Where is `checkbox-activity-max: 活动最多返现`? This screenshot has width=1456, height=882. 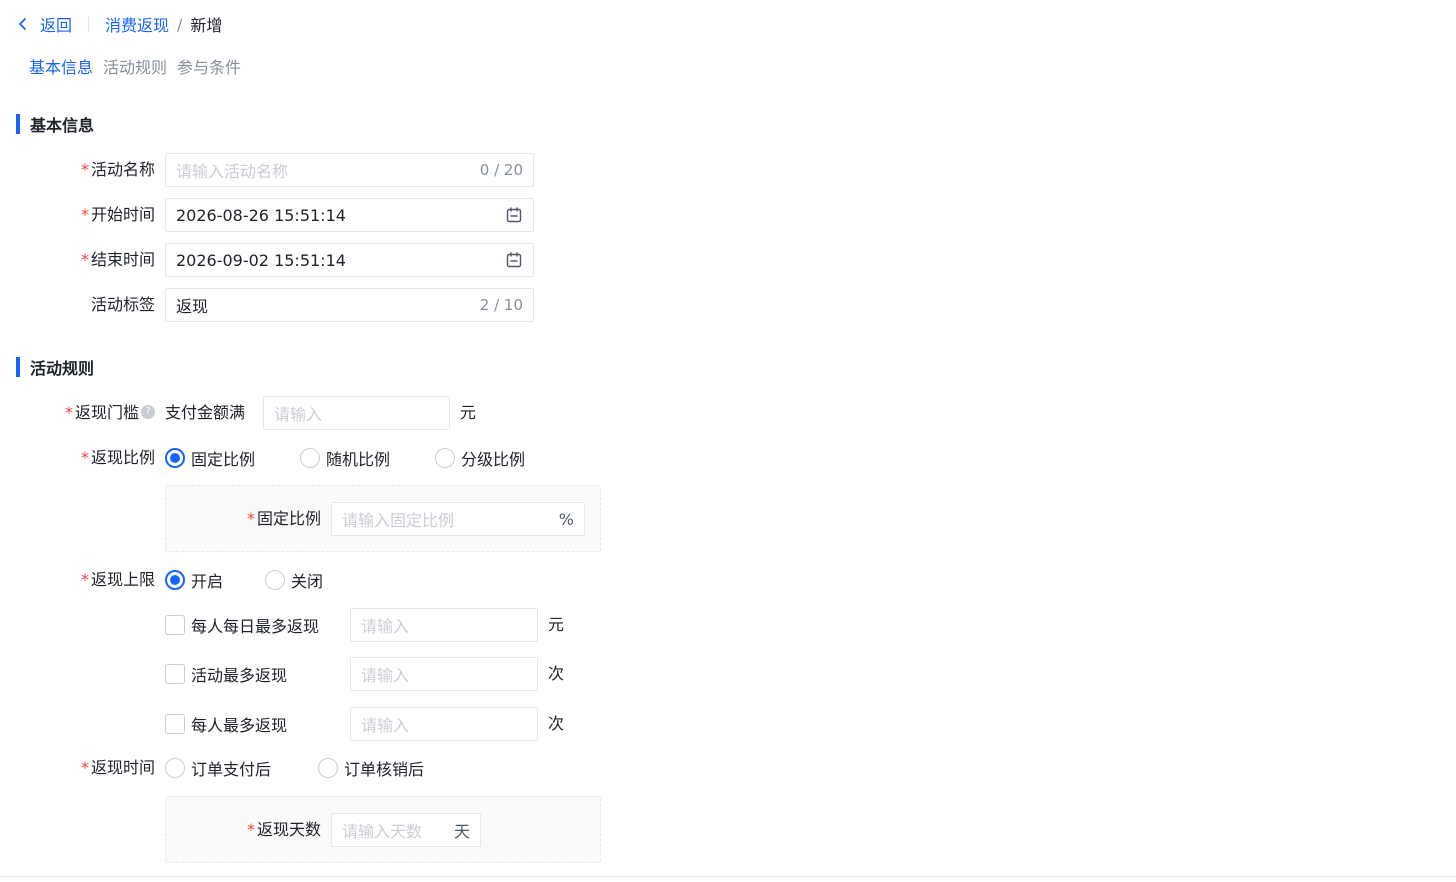
checkbox-activity-max: 活动最多返现 is located at coordinates (226, 674).